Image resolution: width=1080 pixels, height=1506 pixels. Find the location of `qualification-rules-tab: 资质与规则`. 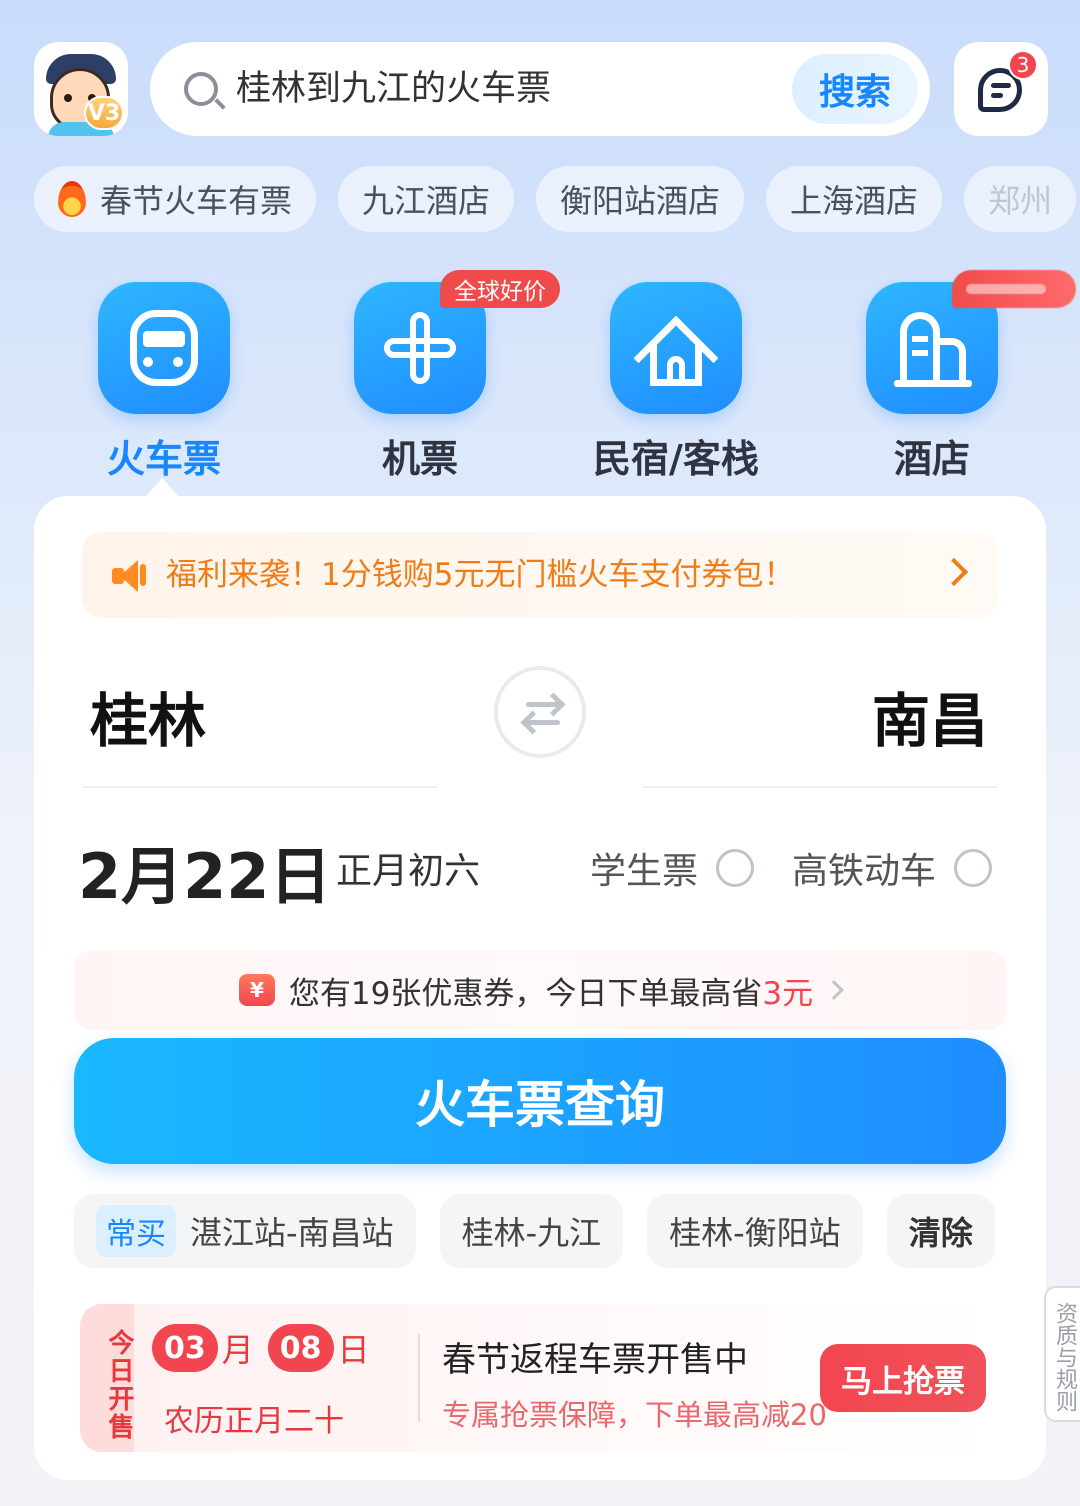

qualification-rules-tab: 资质与规则 is located at coordinates (1062, 1354).